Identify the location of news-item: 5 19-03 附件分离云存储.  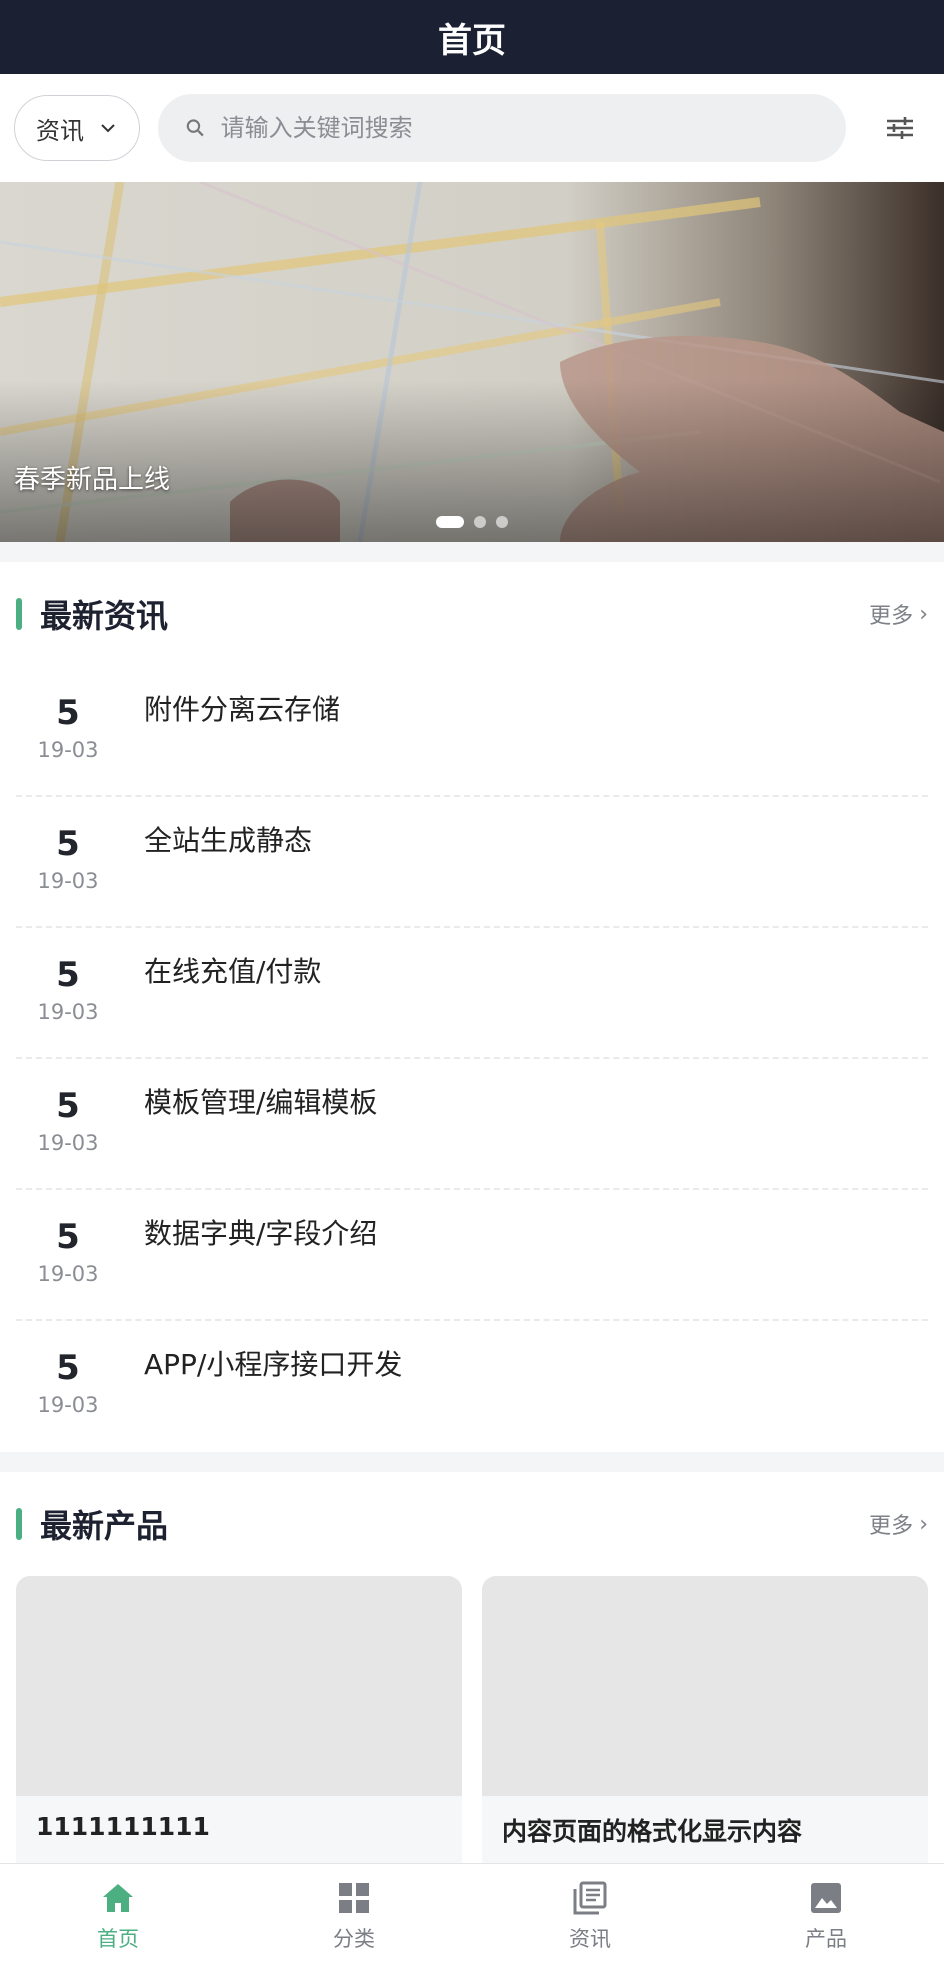
(472, 731).